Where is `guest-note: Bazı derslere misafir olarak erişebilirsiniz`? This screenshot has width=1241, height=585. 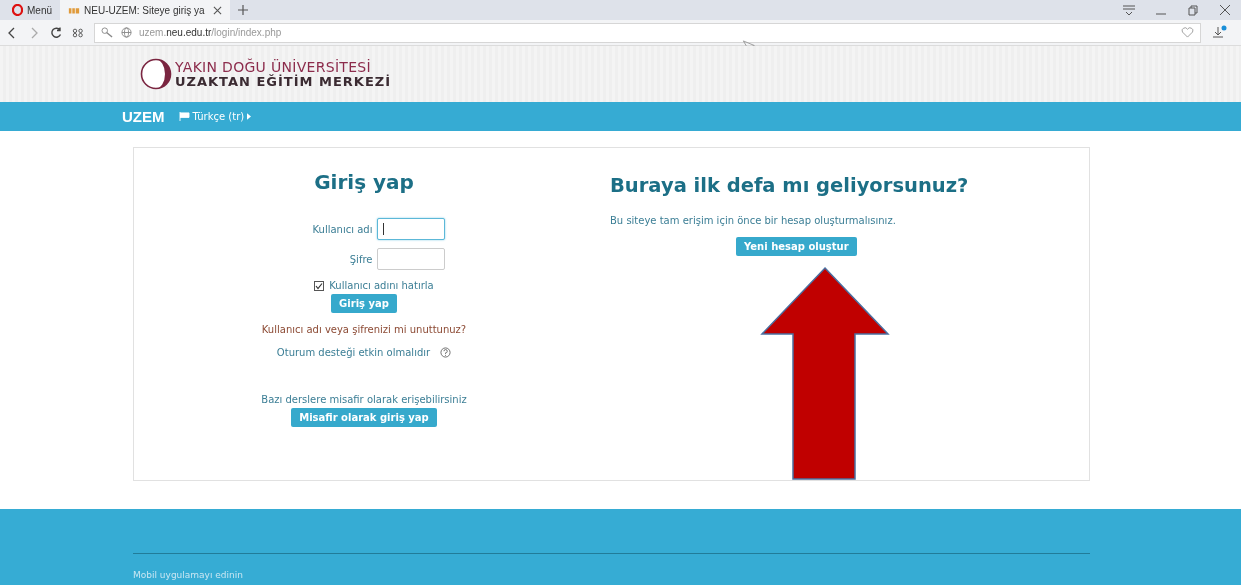
guest-note: Bazı derslere misafir olarak erişebilirsiniz is located at coordinates (364, 399).